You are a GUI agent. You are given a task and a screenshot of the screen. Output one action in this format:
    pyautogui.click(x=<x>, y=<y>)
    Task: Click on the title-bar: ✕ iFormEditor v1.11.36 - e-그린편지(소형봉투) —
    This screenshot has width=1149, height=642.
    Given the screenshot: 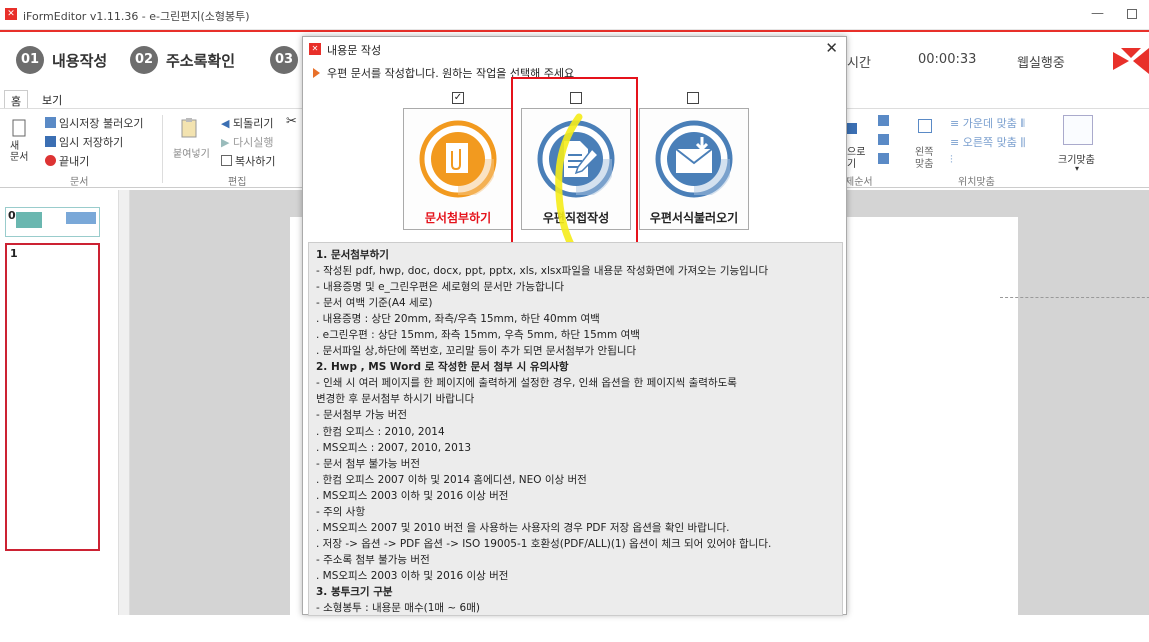 What is the action you would take?
    pyautogui.click(x=574, y=15)
    